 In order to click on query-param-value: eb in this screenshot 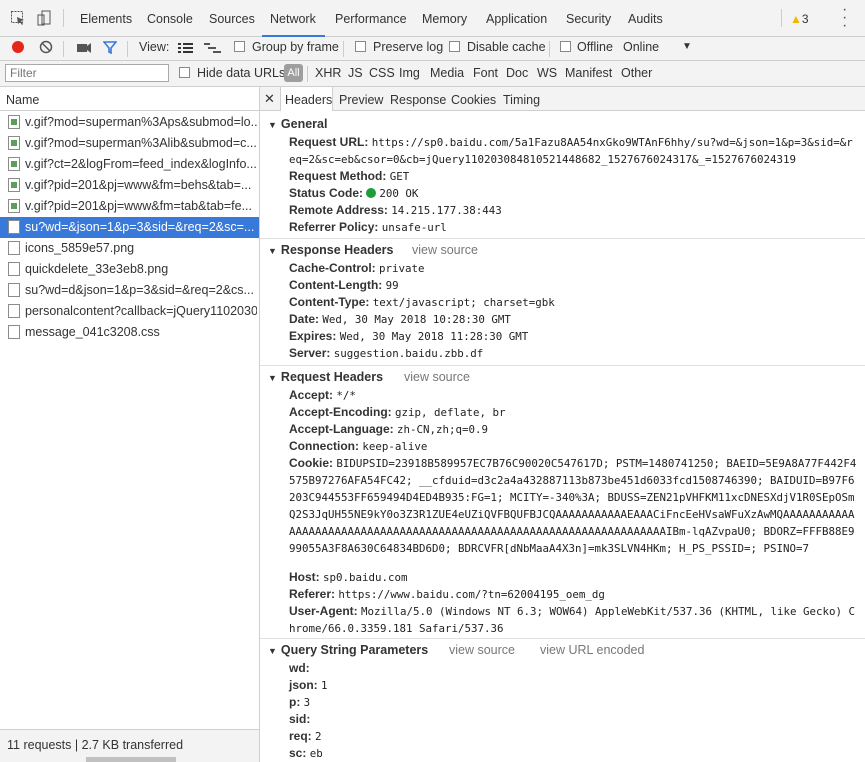, I will do `click(316, 753)`.